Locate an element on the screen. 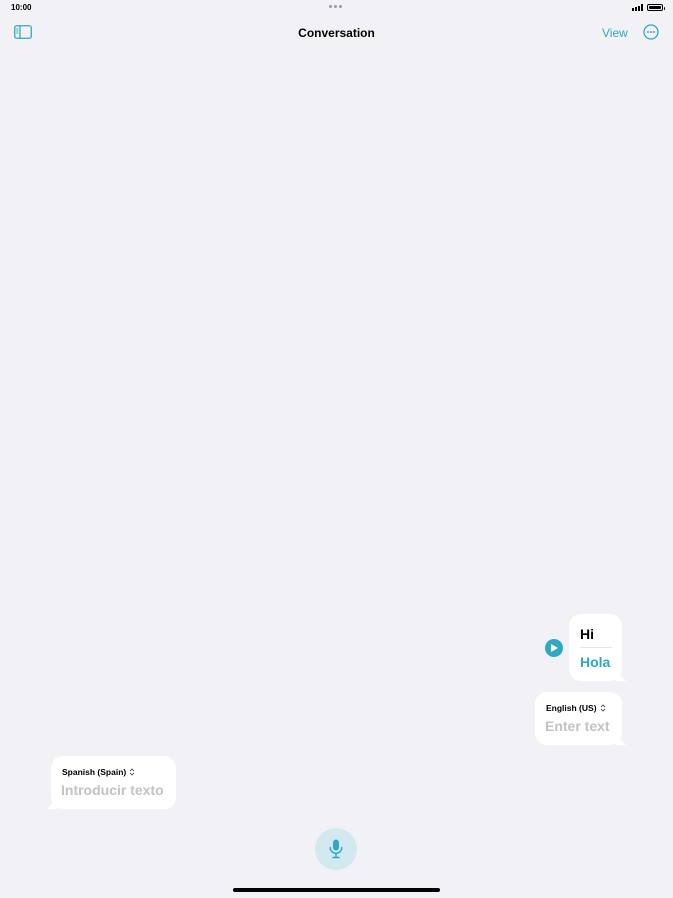 Image resolution: width=673 pixels, height=898 pixels. nav-bar: Conversation View is located at coordinates (336, 33).